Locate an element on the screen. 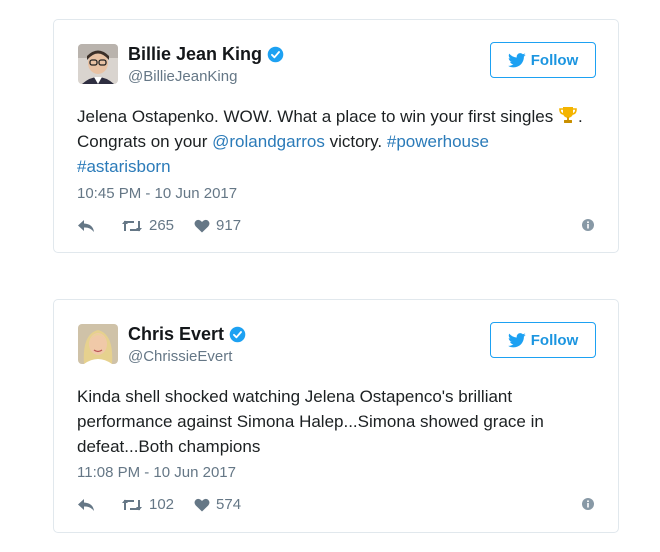  hashtag-link: #astarisborn is located at coordinates (124, 166).